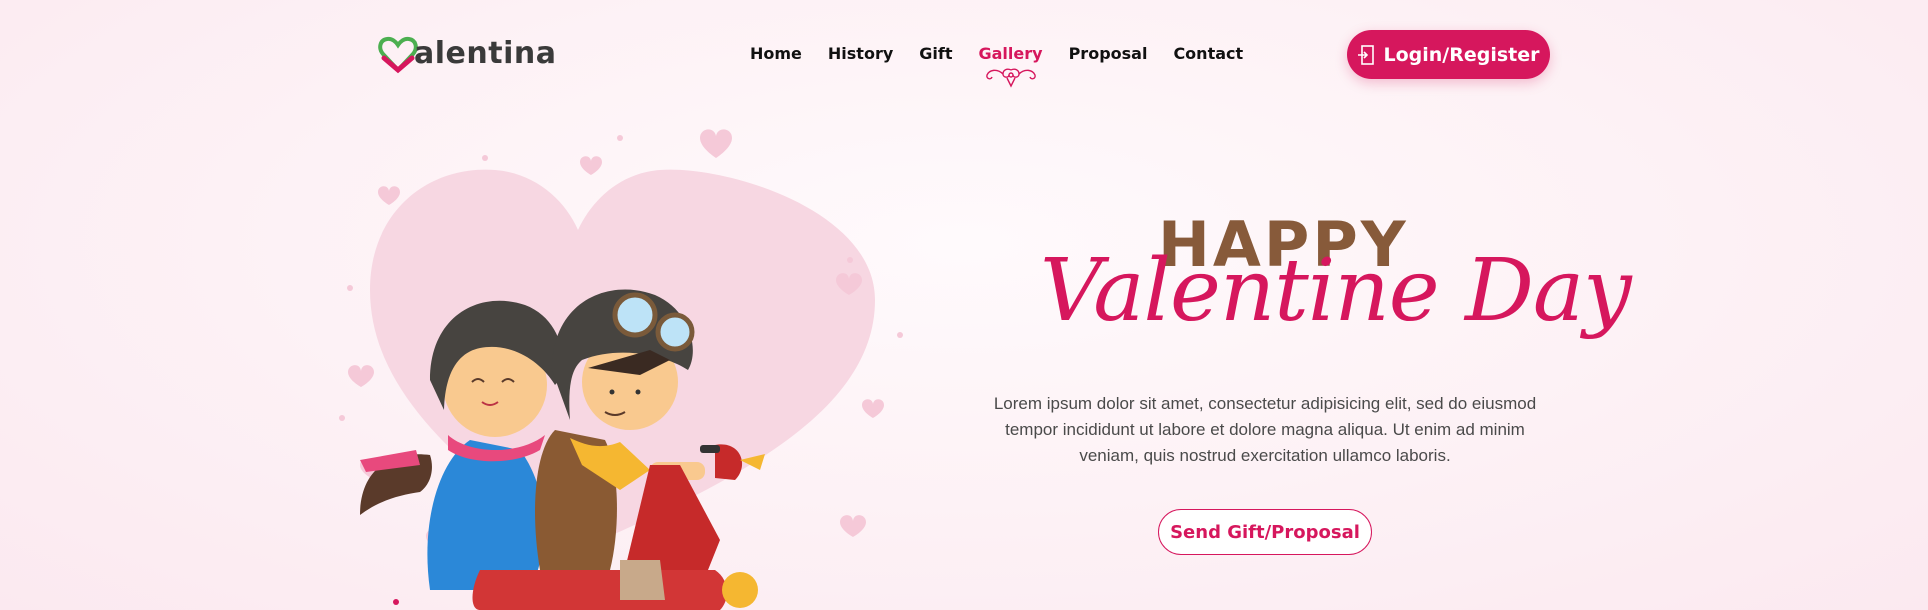 The height and width of the screenshot is (610, 1928). What do you see at coordinates (398, 55) in the screenshot?
I see `heart-v-logo-icon` at bounding box center [398, 55].